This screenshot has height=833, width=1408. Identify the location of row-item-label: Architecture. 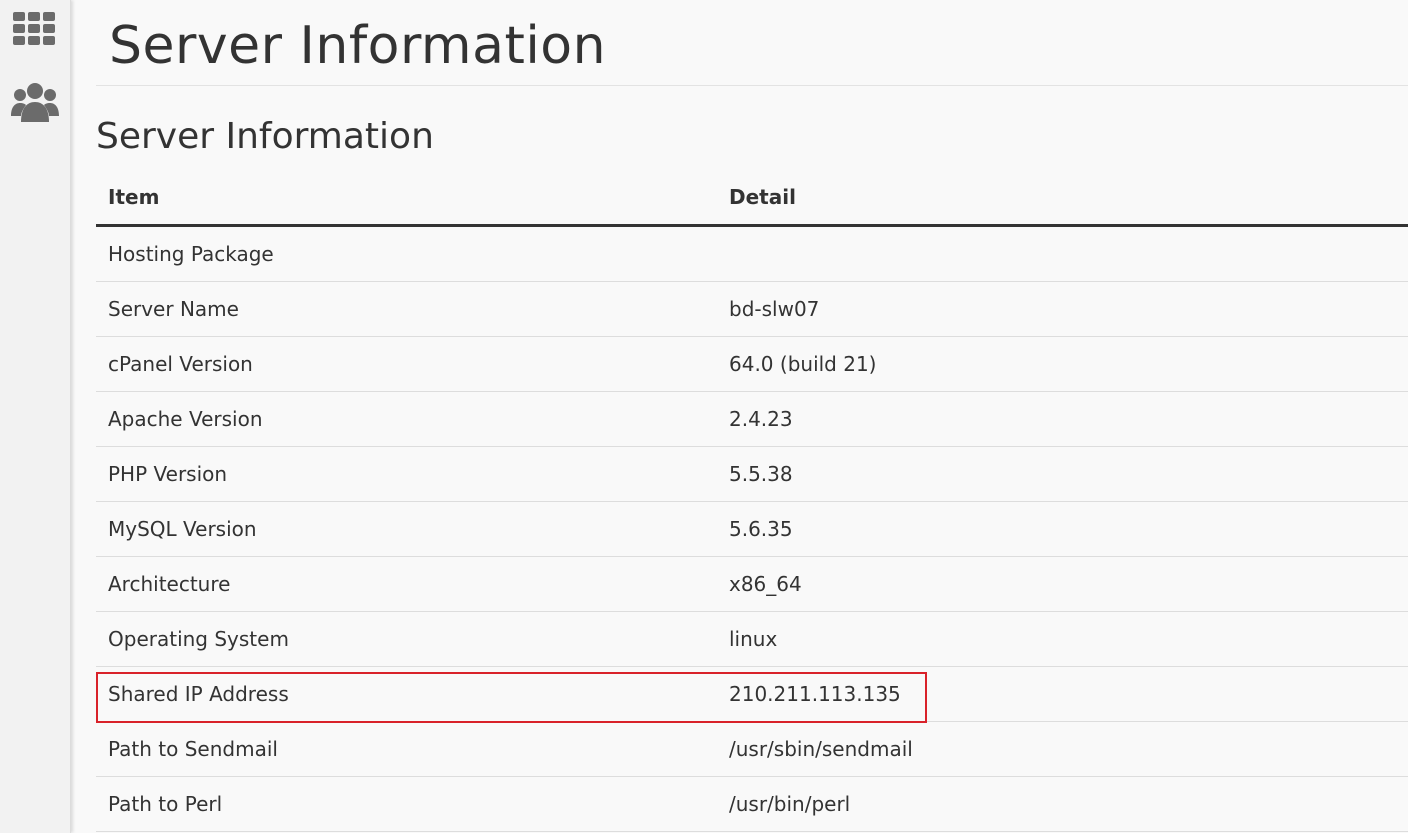
(406, 584).